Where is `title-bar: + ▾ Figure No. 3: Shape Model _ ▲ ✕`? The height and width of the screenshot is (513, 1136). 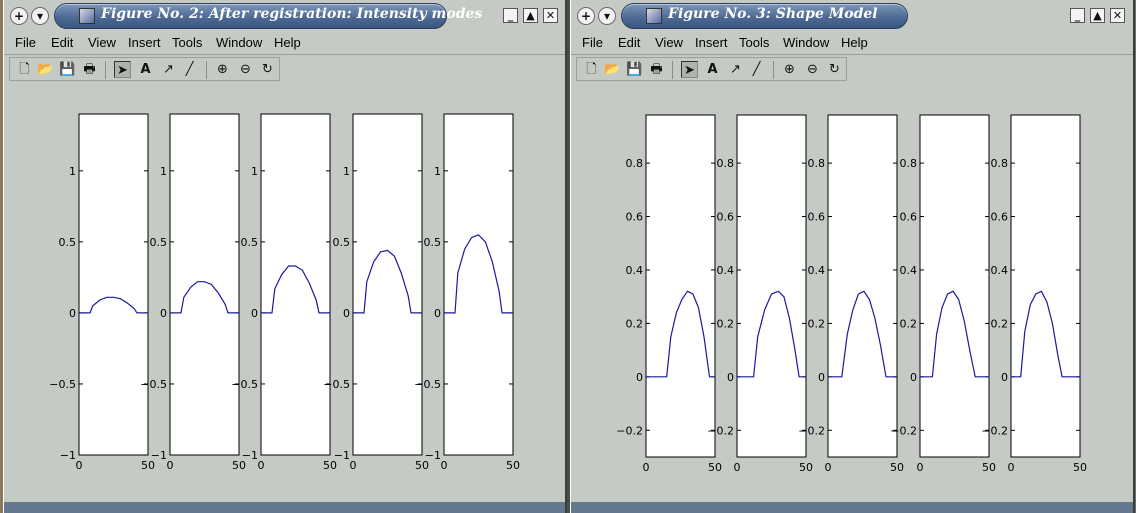
title-bar: + ▾ Figure No. 3: Shape Model _ ▲ ✕ is located at coordinates (852, 16).